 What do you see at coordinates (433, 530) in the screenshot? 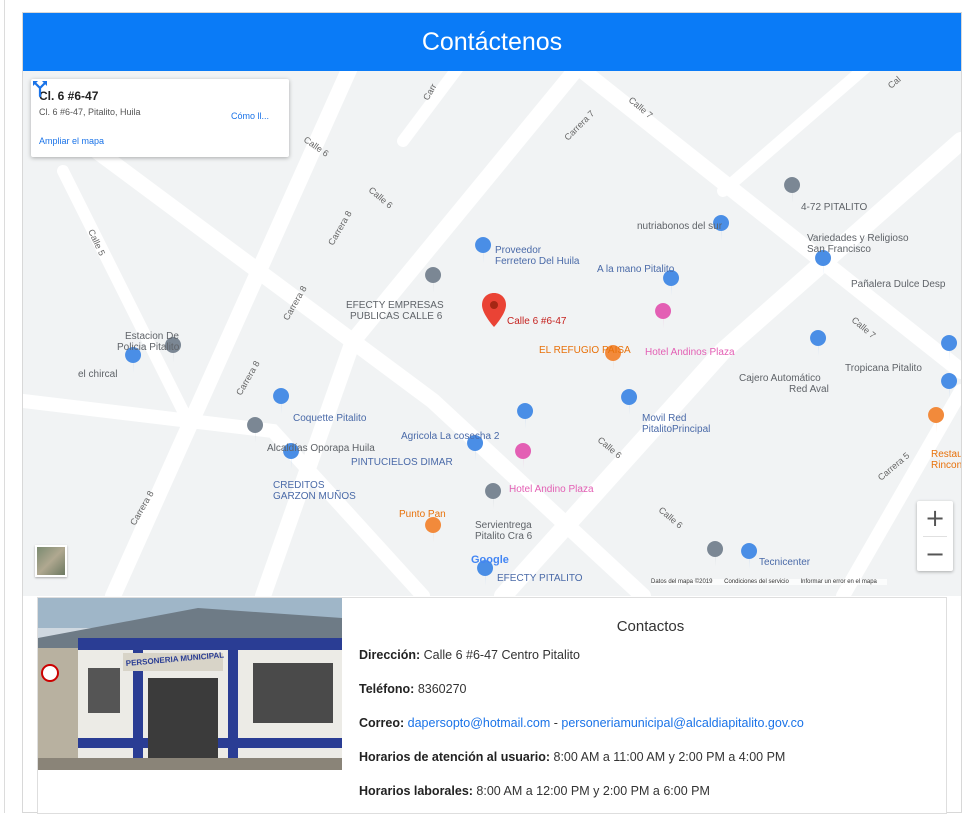
I see `pin-puntopan-icon` at bounding box center [433, 530].